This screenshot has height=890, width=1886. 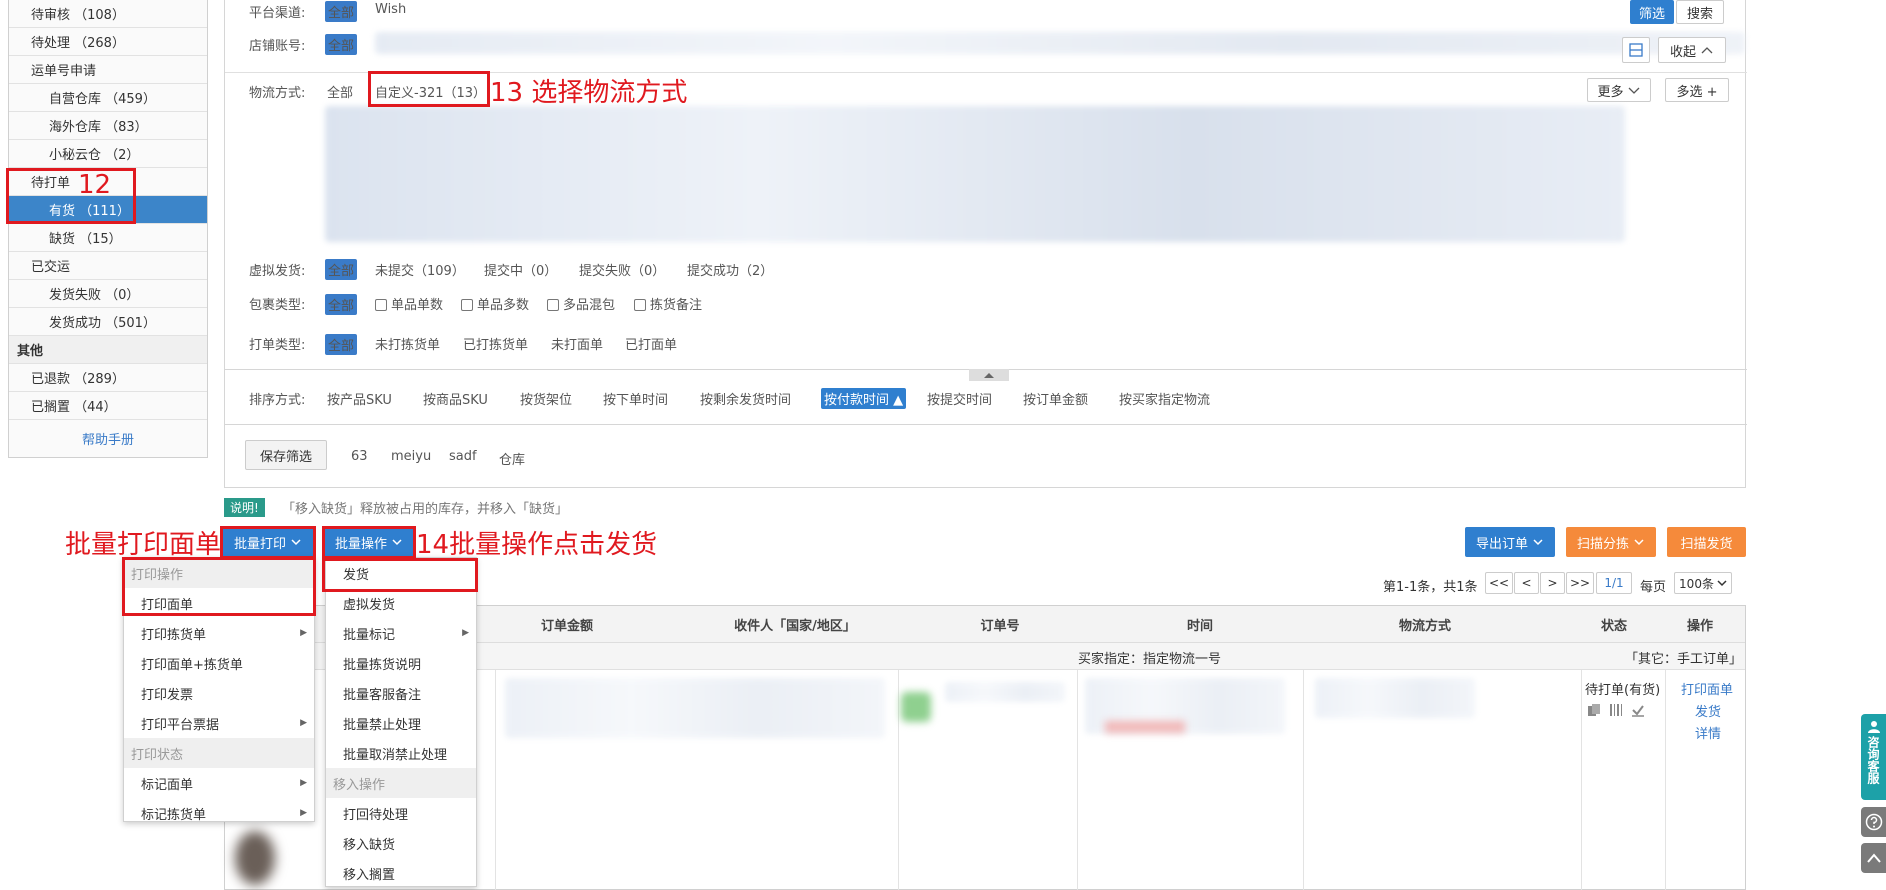 What do you see at coordinates (455, 398) in the screenshot?
I see `sort-goods-sku: 按商品SKU` at bounding box center [455, 398].